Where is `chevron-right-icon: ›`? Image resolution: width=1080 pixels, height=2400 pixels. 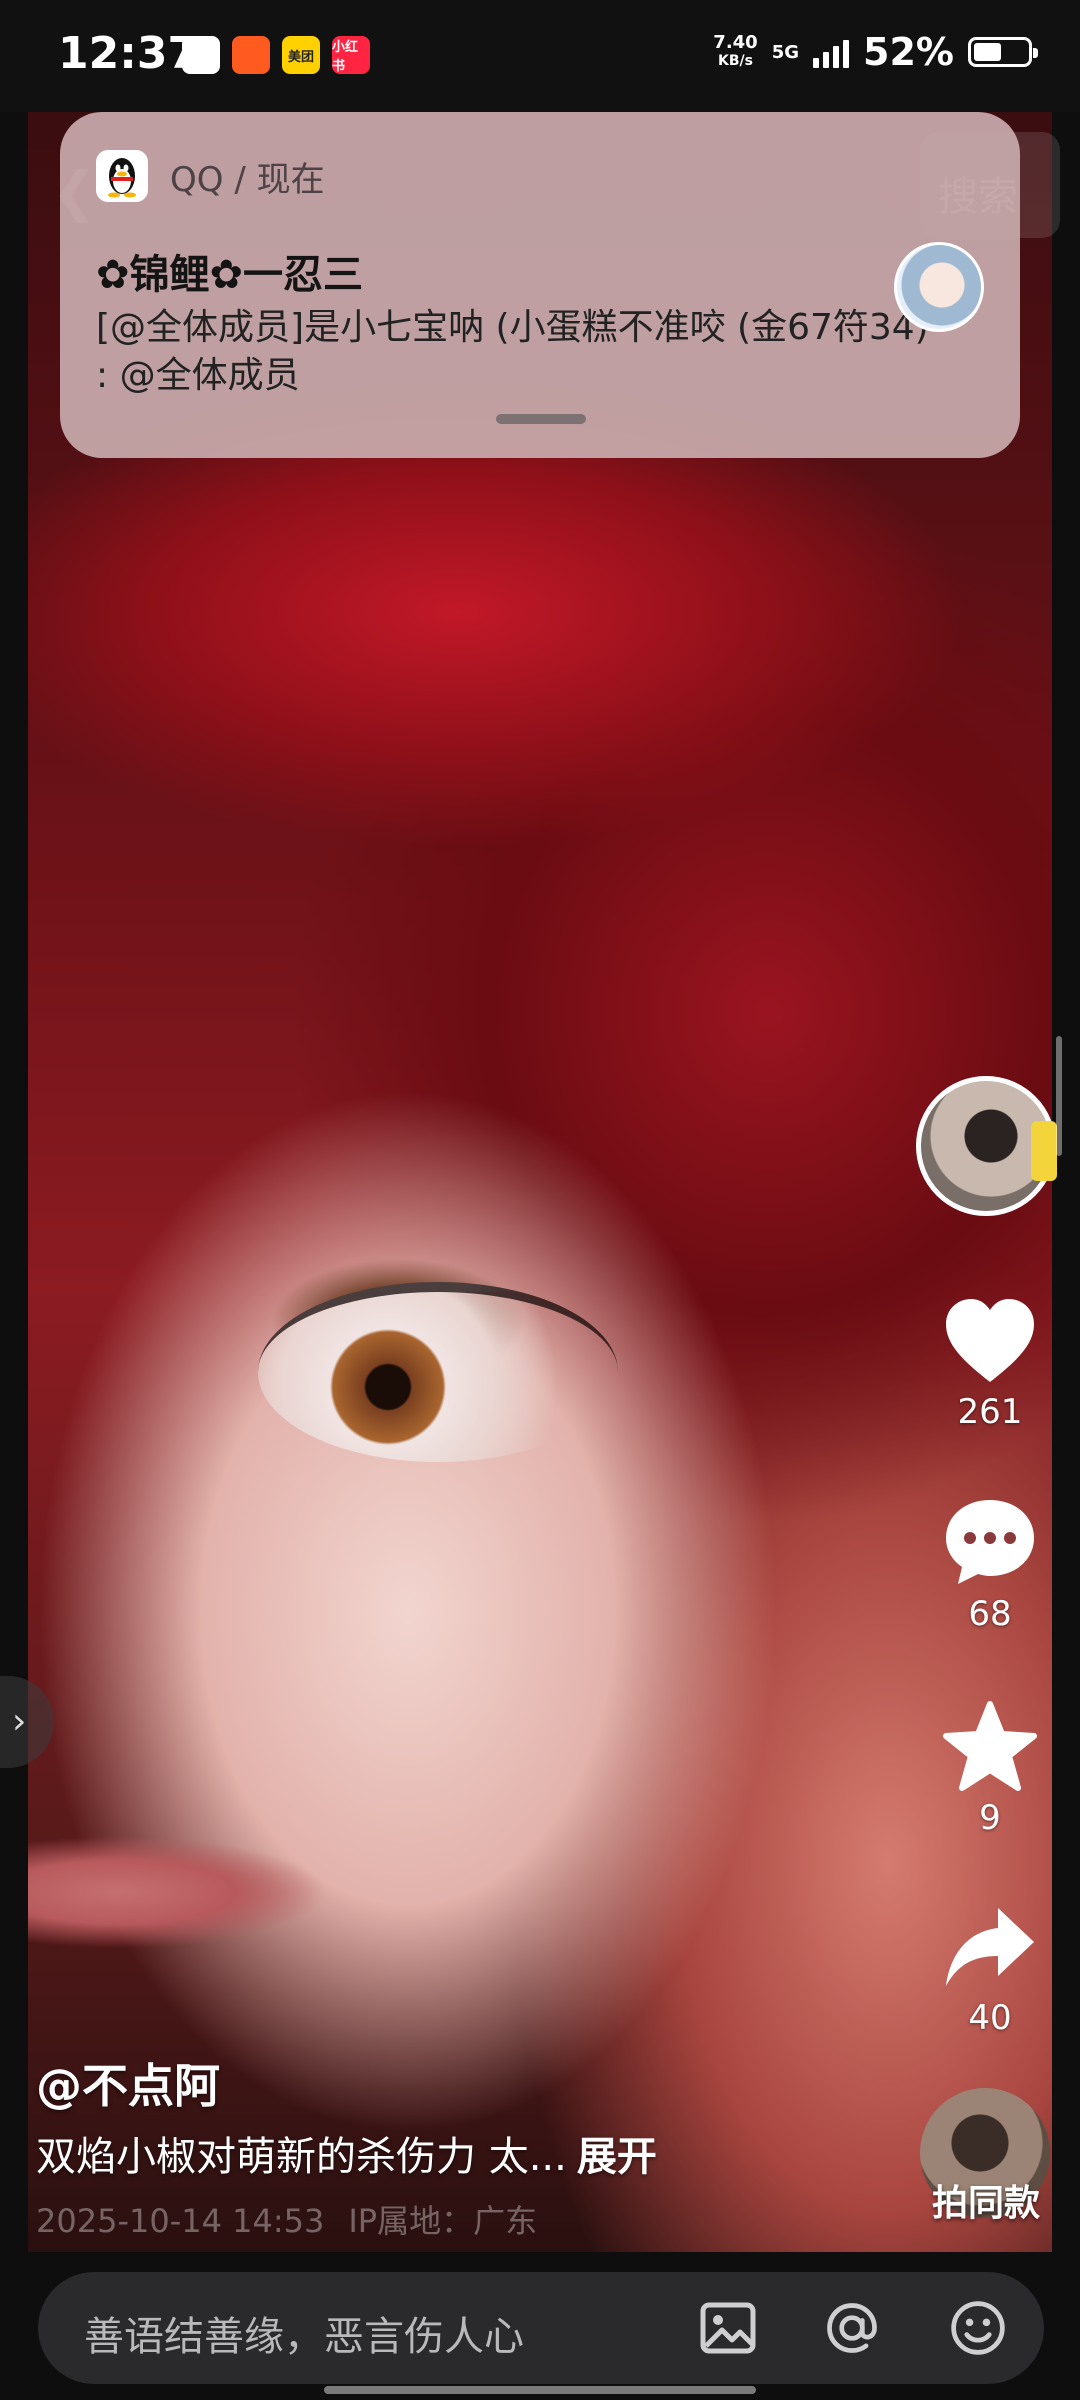 chevron-right-icon: › is located at coordinates (19, 1721).